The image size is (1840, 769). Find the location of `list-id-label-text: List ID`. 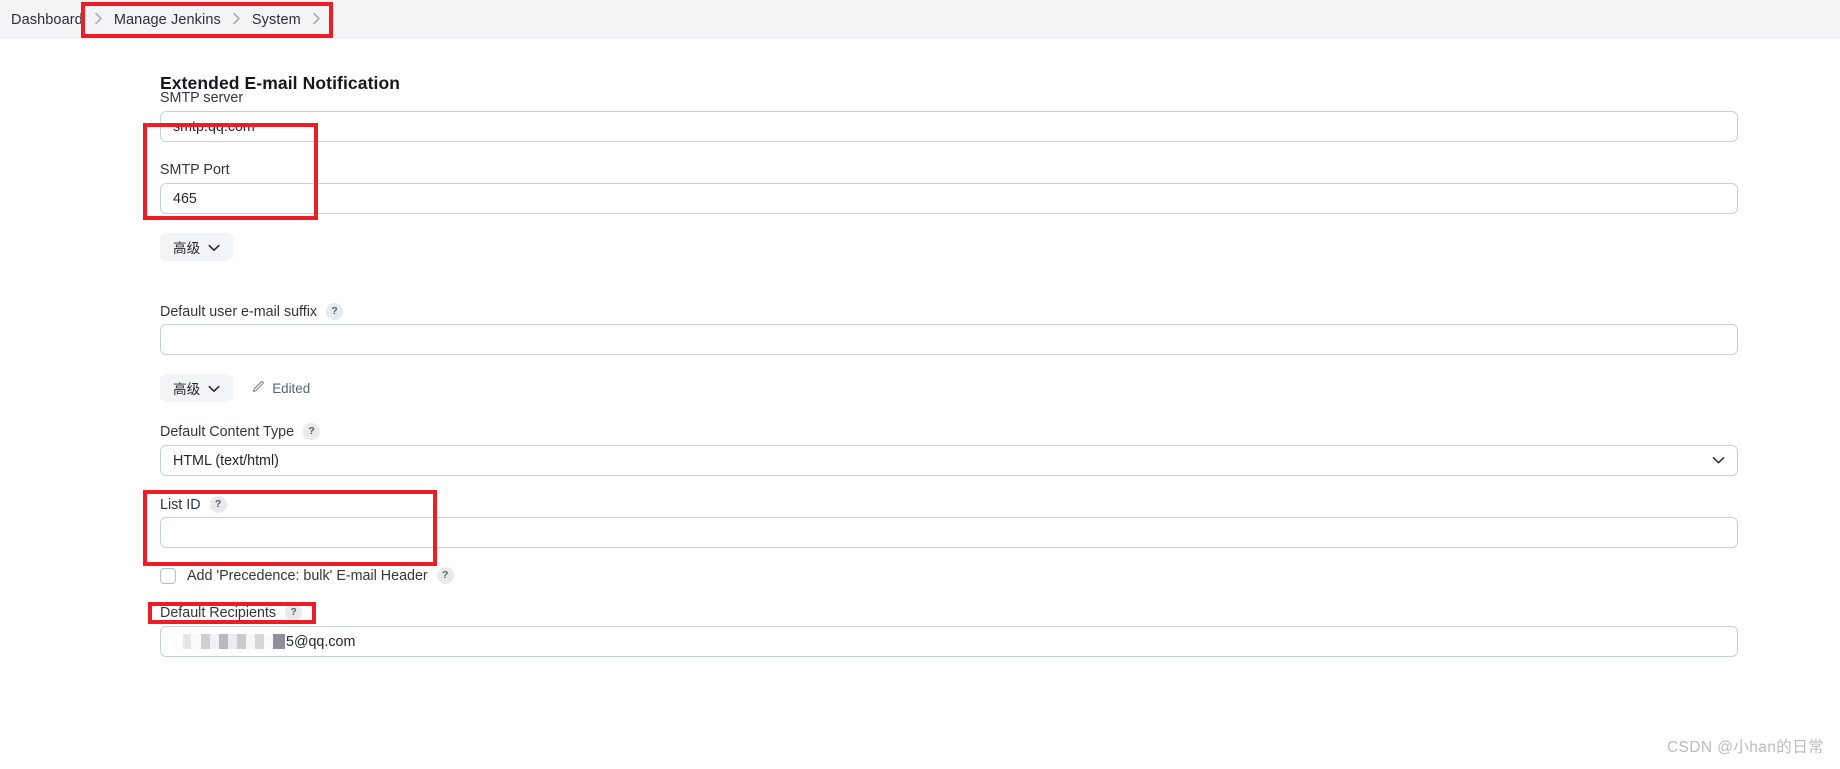

list-id-label-text: List ID is located at coordinates (180, 504).